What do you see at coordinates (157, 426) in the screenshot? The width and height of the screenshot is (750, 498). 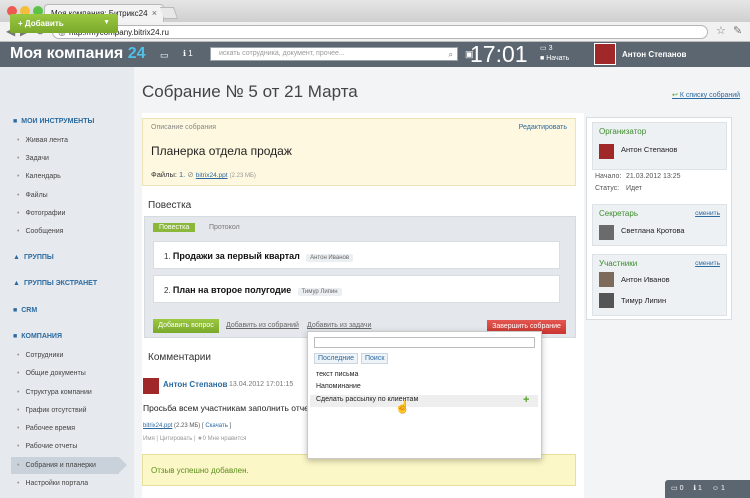 I see `comment-file-link: bitrix24.ppt` at bounding box center [157, 426].